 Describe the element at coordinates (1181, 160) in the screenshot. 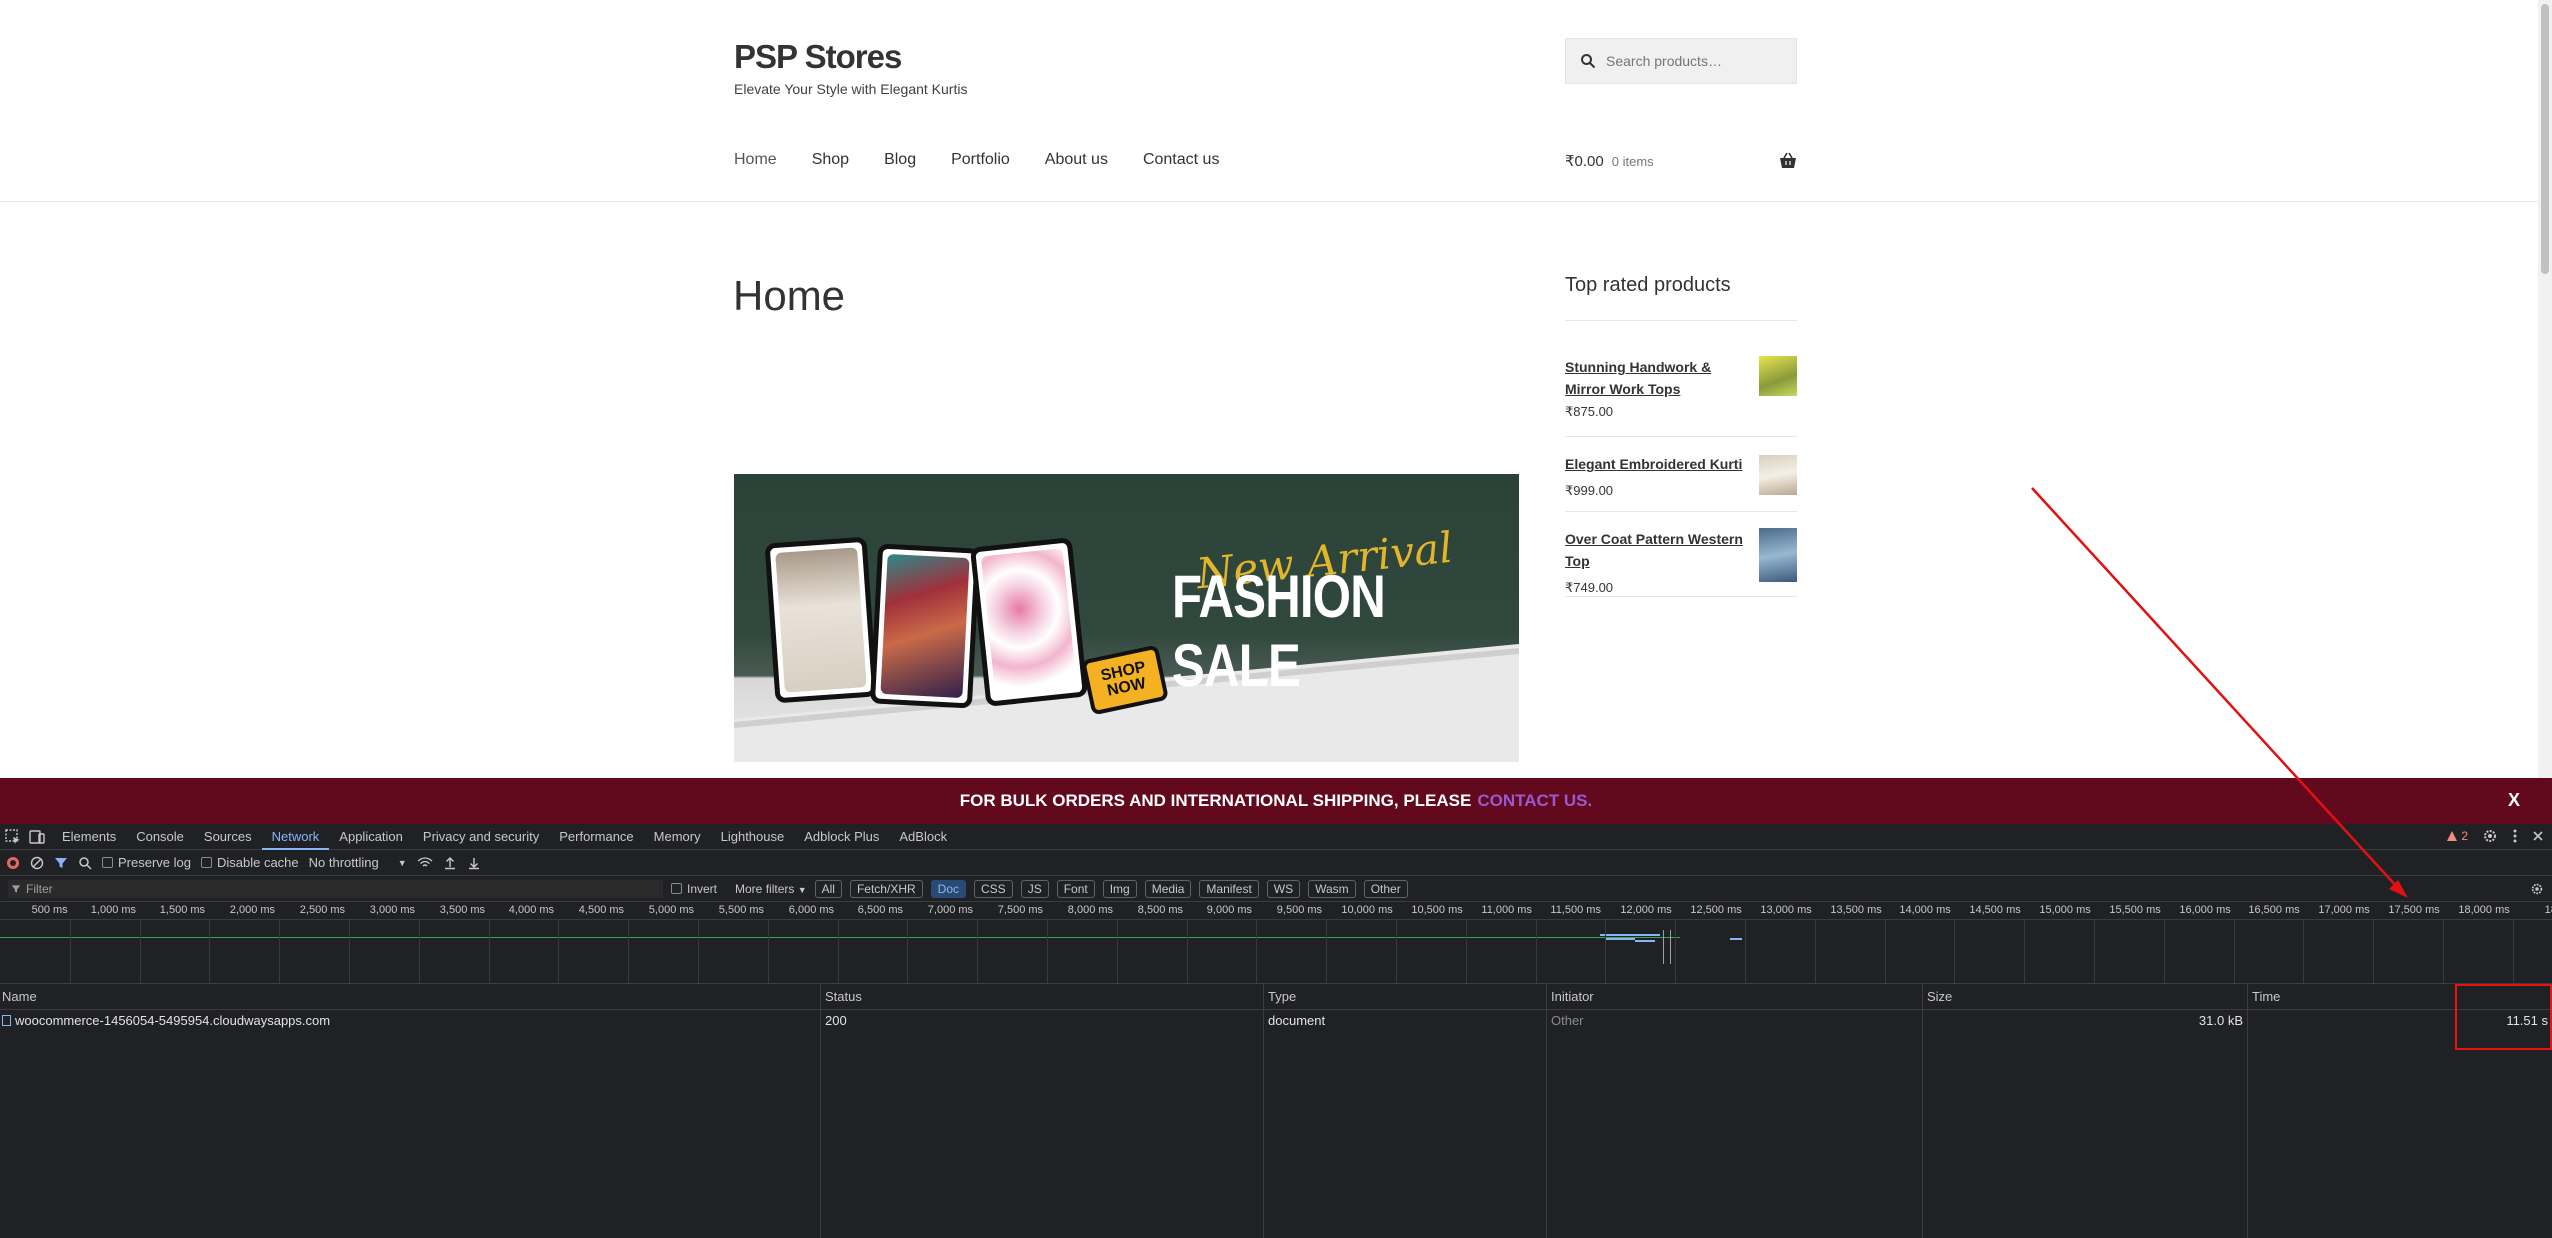

I see `nav-item-contact-us: Contact us` at that location.